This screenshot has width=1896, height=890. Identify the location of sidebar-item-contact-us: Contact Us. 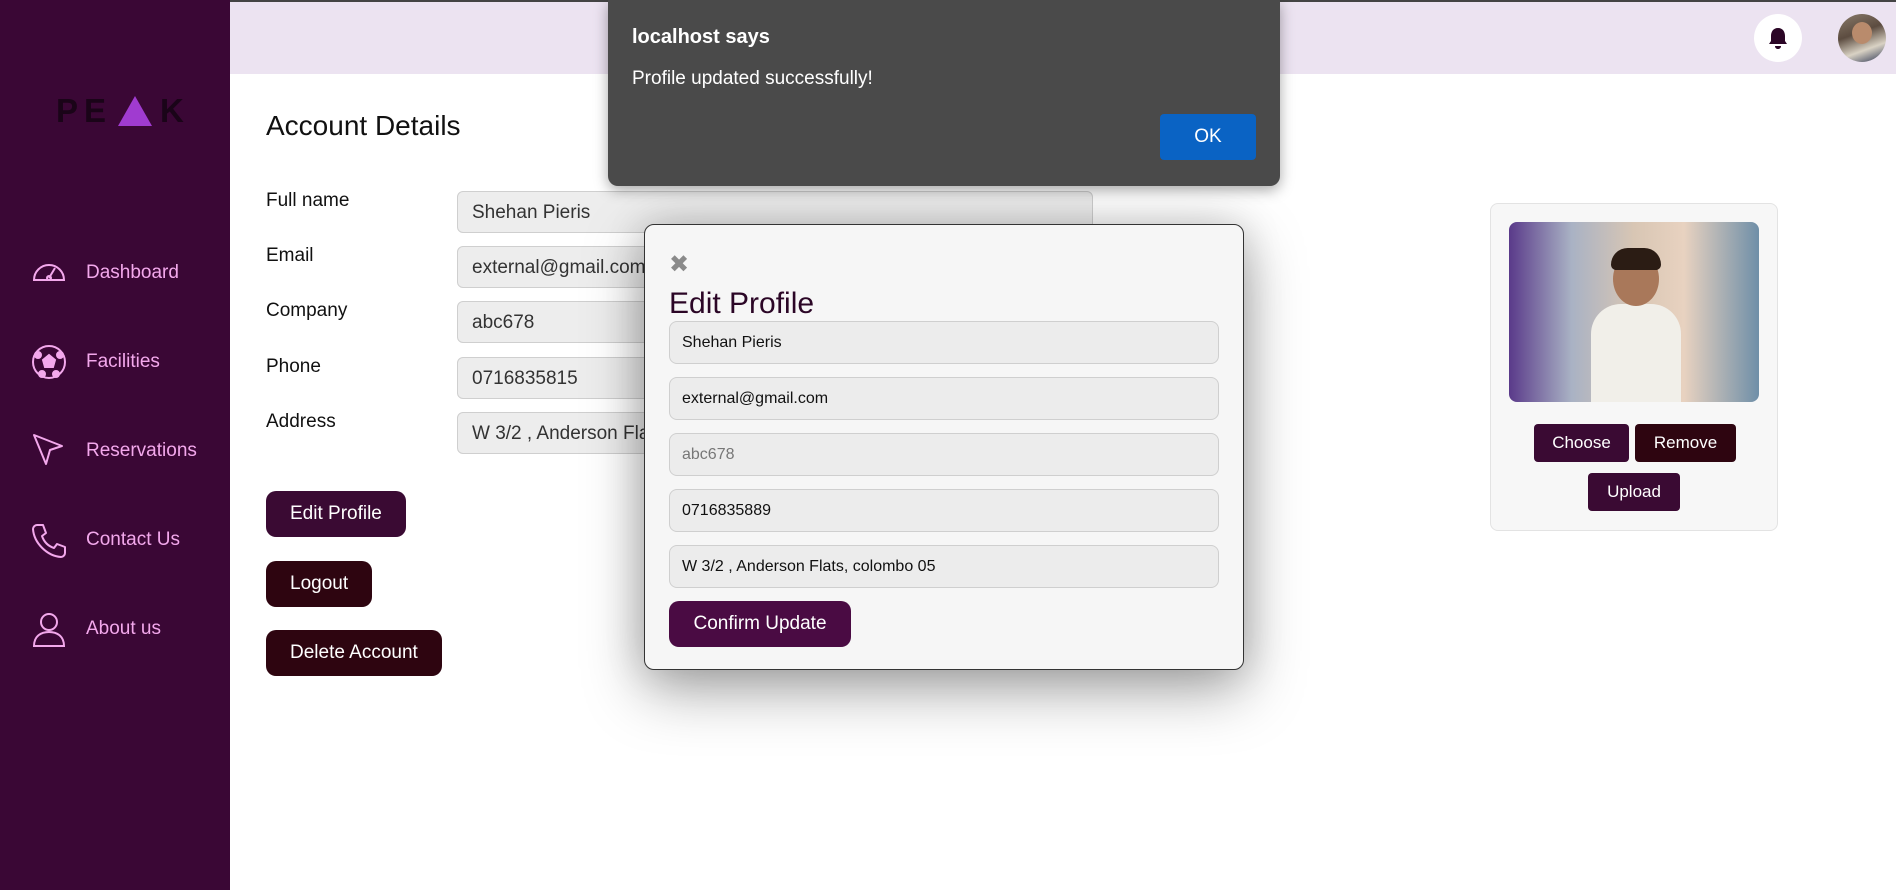
(105, 540).